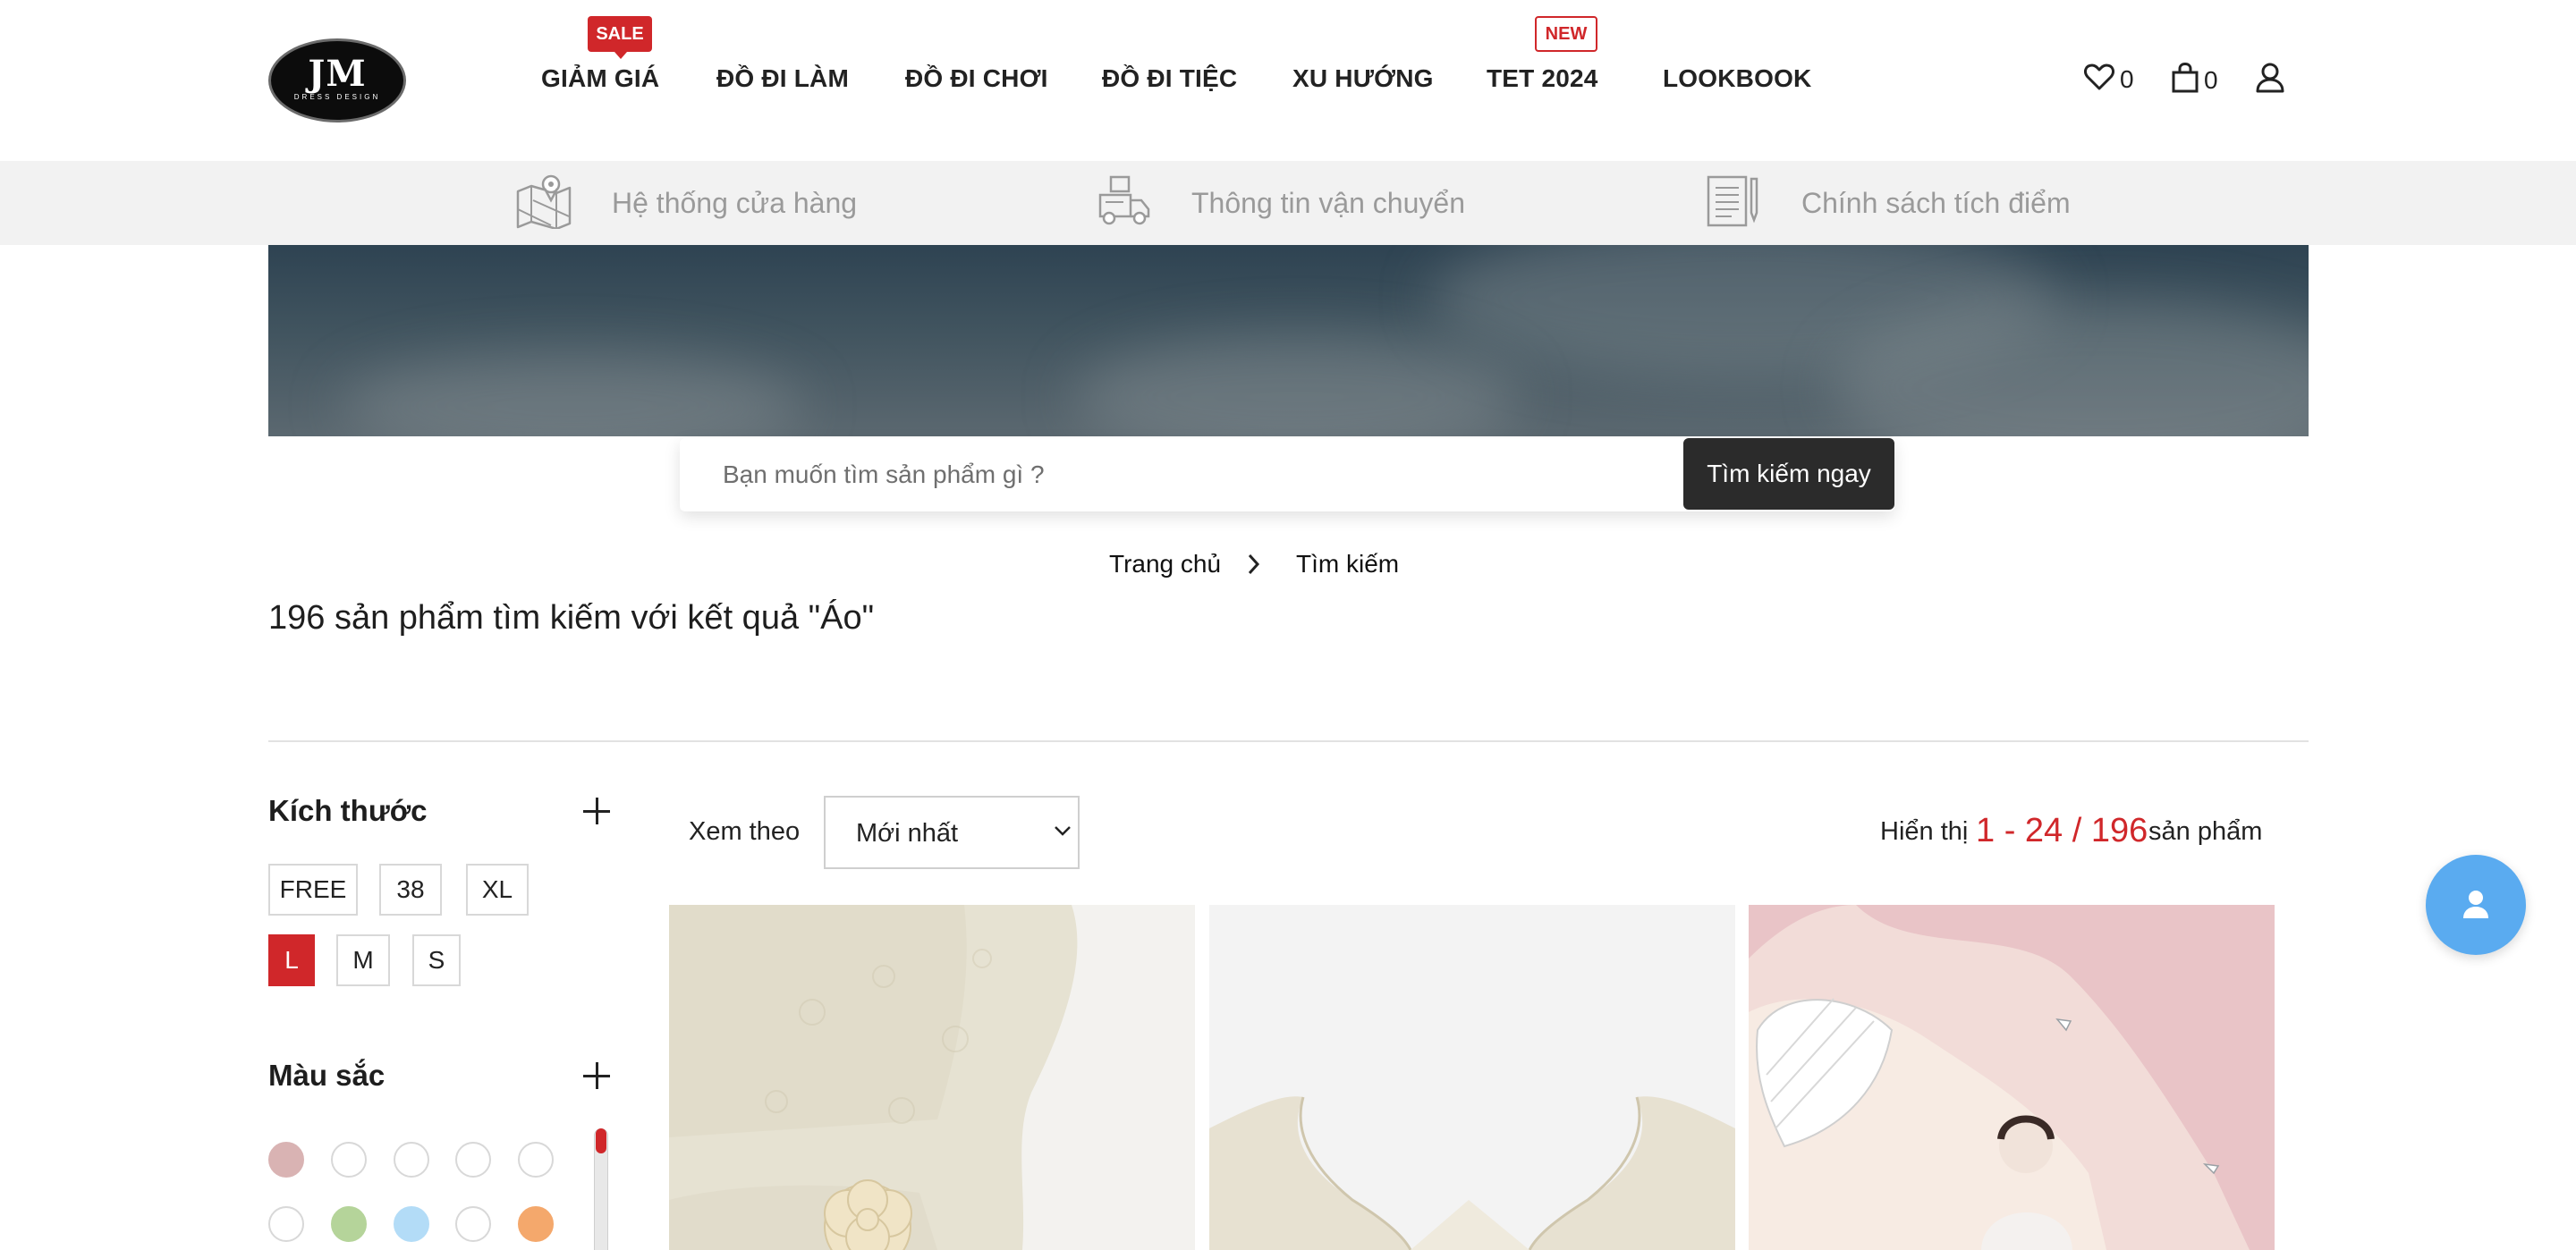 The image size is (2576, 1250). Describe the element at coordinates (976, 79) in the screenshot. I see `nav-item-casual-wear: ĐỒ ĐI CHƠI` at that location.